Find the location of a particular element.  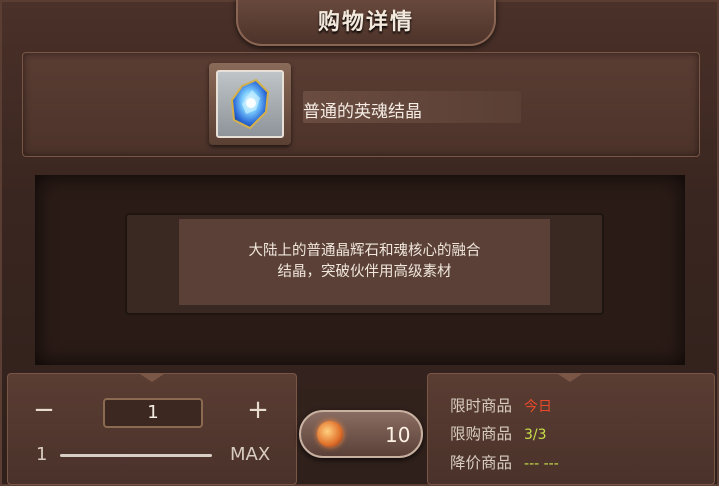

info-value: 今日 is located at coordinates (538, 407).